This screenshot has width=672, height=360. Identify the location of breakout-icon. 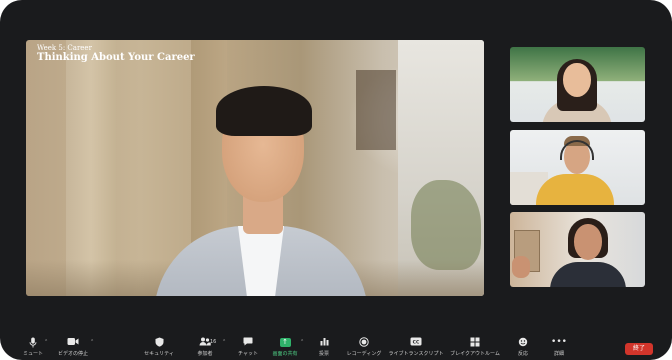
(475, 342).